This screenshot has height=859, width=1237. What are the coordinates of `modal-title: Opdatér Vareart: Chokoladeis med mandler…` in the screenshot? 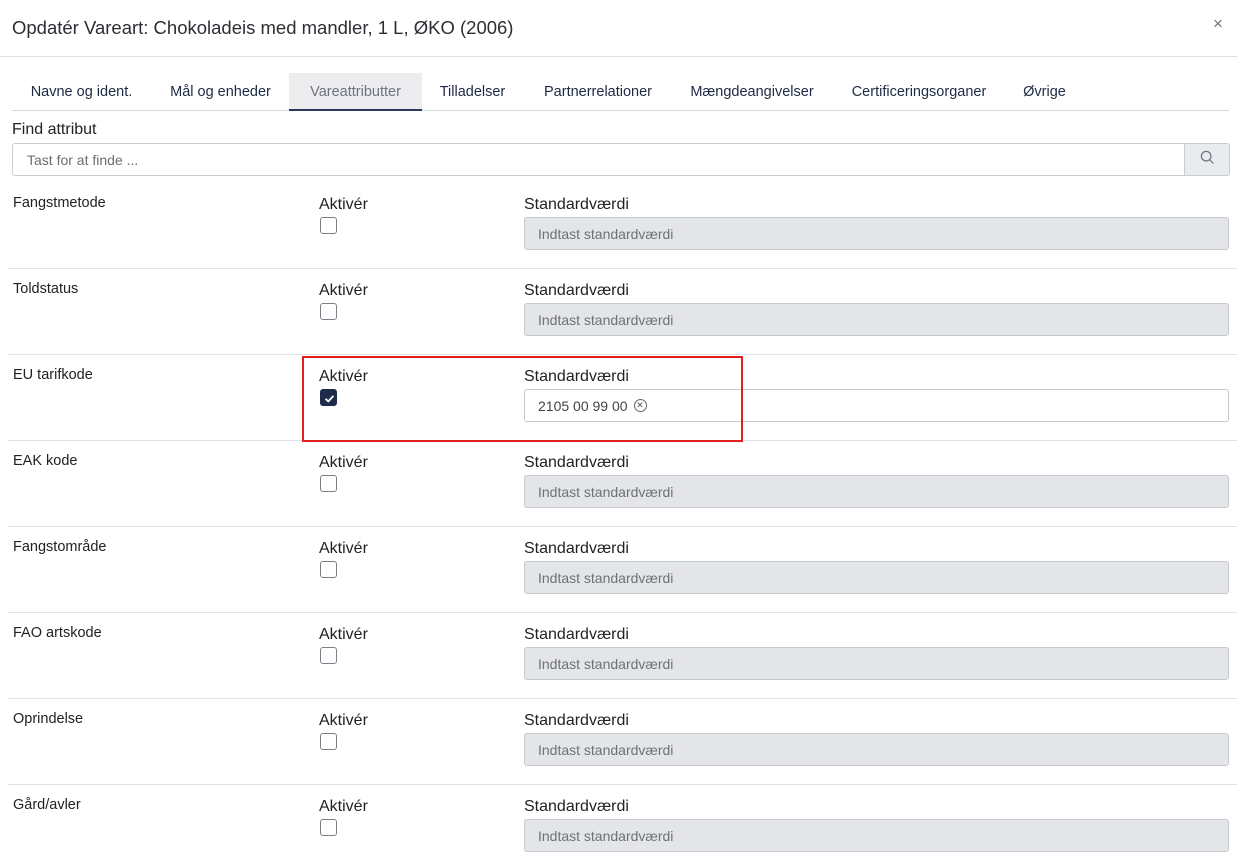 It's located at (263, 27).